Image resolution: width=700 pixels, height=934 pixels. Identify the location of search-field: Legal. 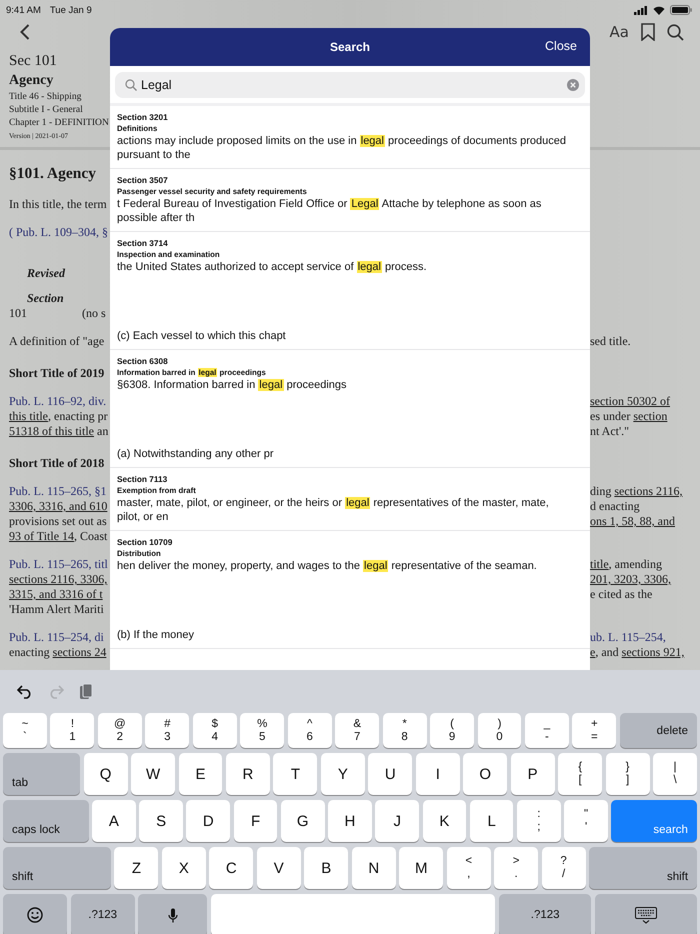
(350, 85).